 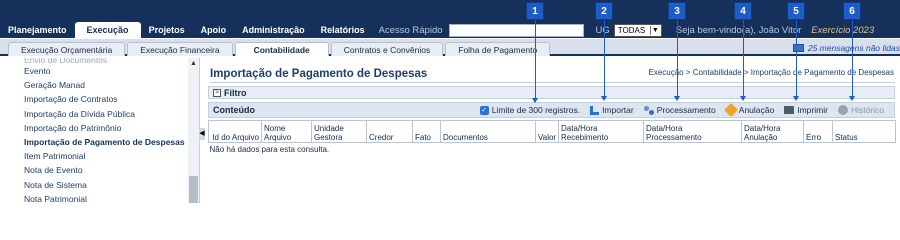 I want to click on column-header: Nome Arquivo, so click(x=286, y=131).